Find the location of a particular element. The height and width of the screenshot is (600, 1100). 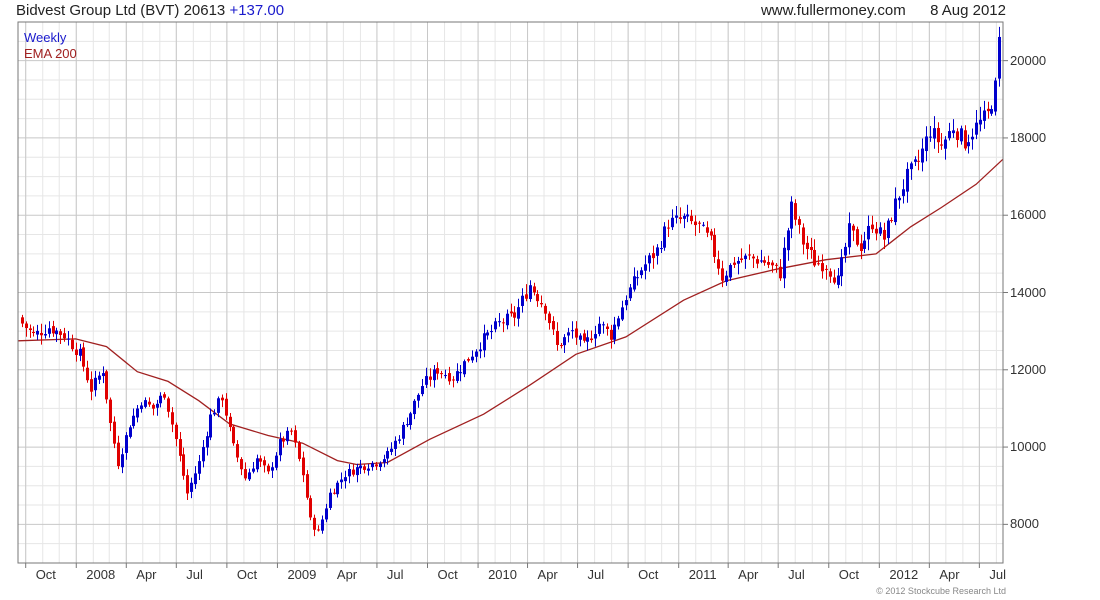

y-tick-label: 14000 is located at coordinates (1028, 292).